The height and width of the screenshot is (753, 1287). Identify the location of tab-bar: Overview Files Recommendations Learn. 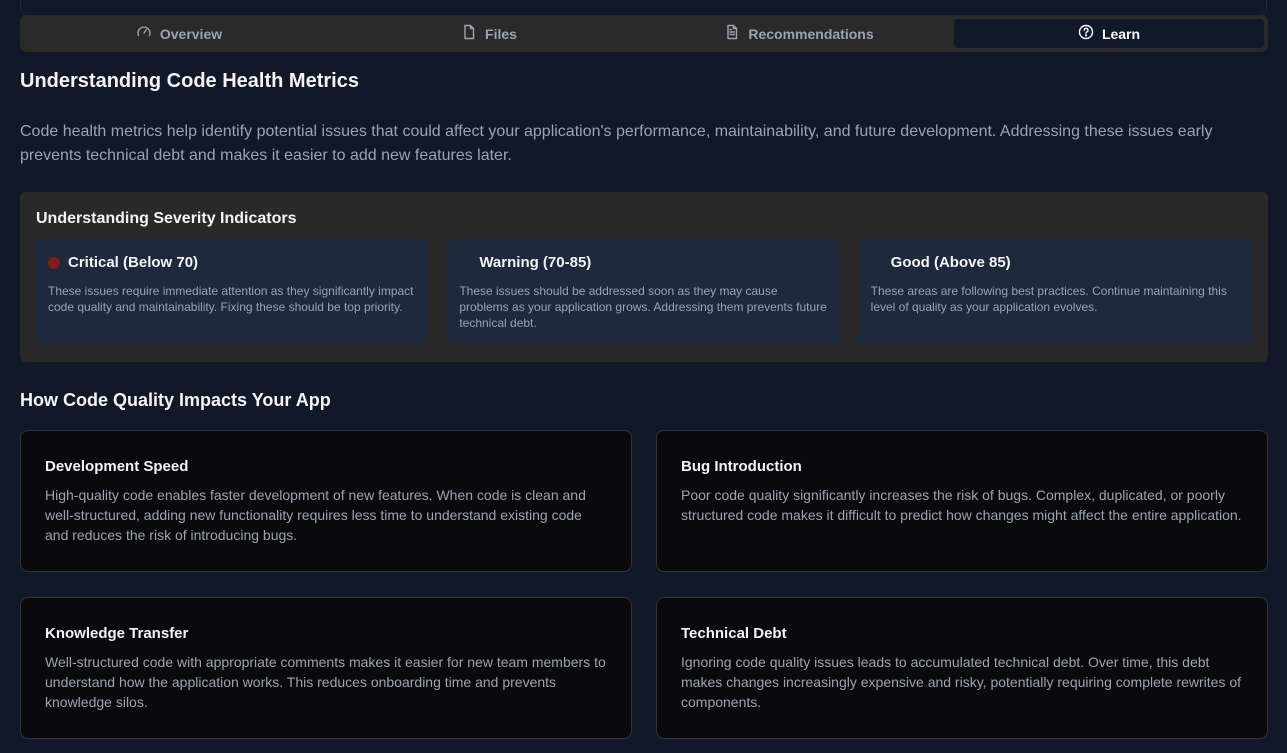
(644, 33).